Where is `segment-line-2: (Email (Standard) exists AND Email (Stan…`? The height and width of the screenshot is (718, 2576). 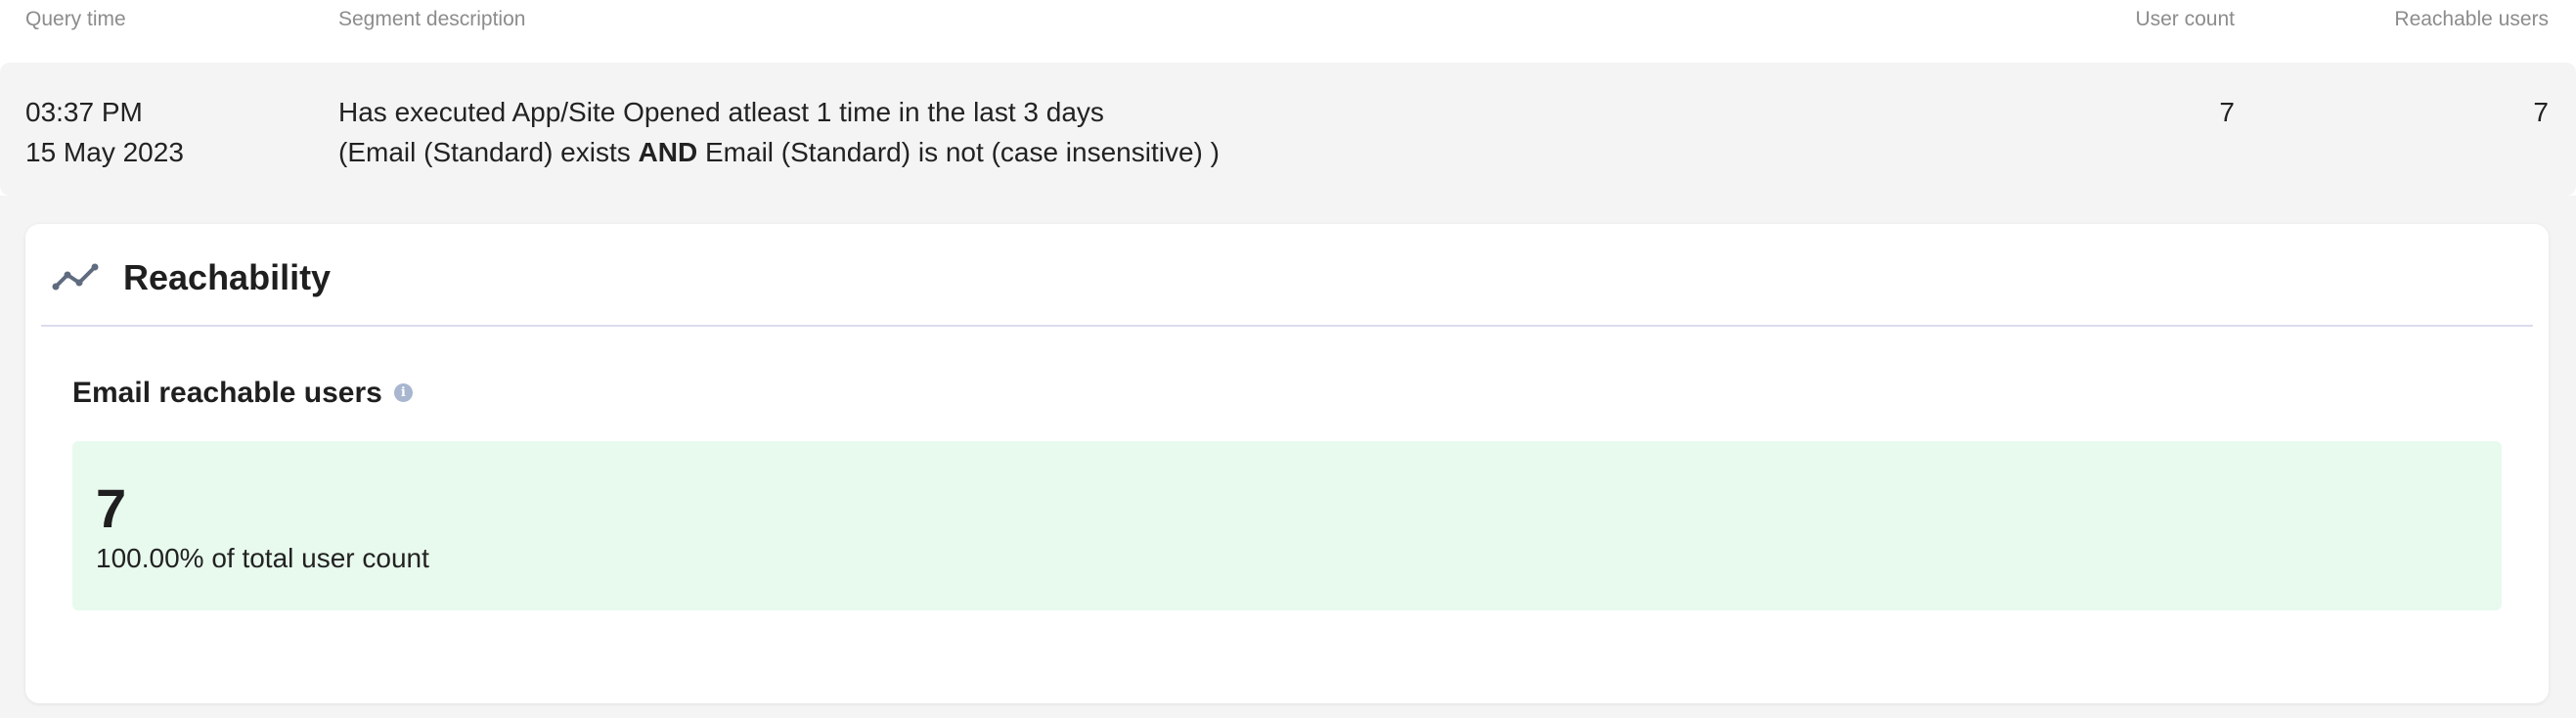 segment-line-2: (Email (Standard) exists AND Email (Stan… is located at coordinates (779, 152).